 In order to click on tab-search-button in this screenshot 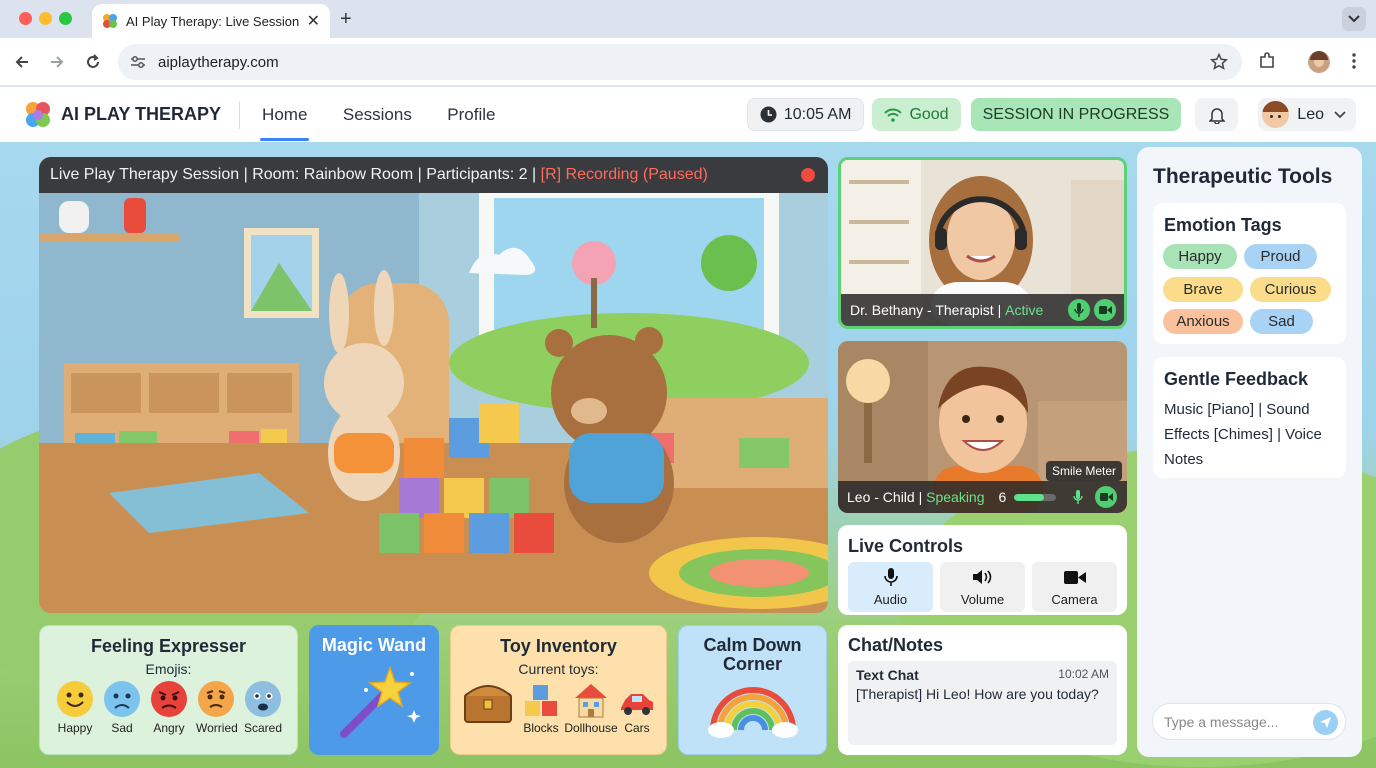, I will do `click(1354, 19)`.